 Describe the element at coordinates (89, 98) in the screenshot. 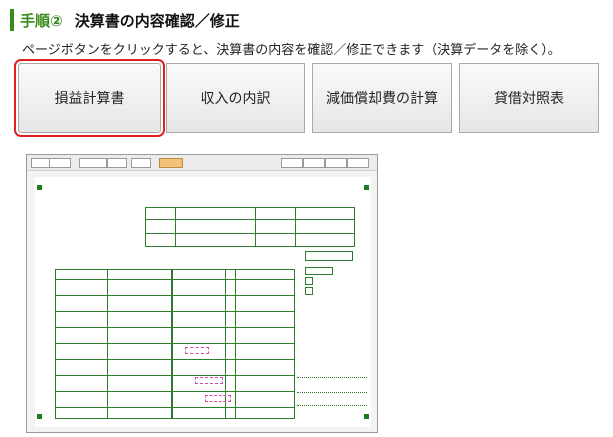

I see `income-statement-button: 損益計算書` at that location.